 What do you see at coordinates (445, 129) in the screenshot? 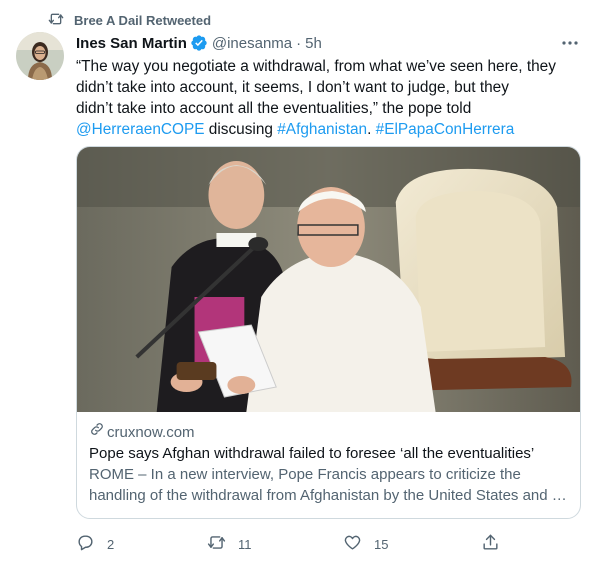
I see `hashtag-link: #ElPapaConHerrera` at bounding box center [445, 129].